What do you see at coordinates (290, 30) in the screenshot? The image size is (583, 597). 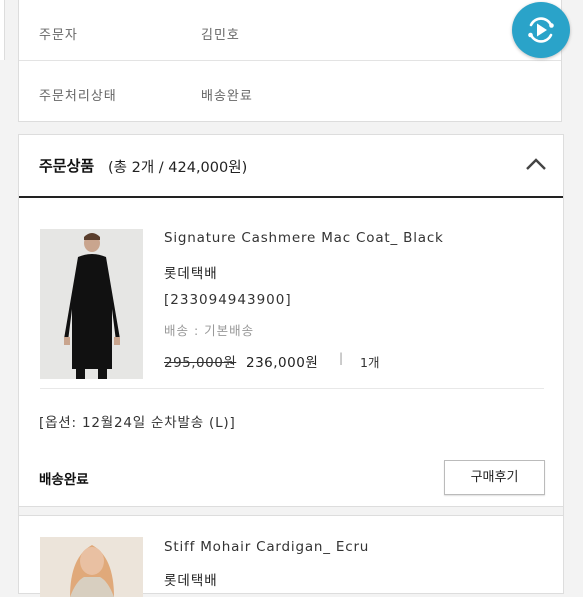 I see `orderer-row: 주문자 김민호` at bounding box center [290, 30].